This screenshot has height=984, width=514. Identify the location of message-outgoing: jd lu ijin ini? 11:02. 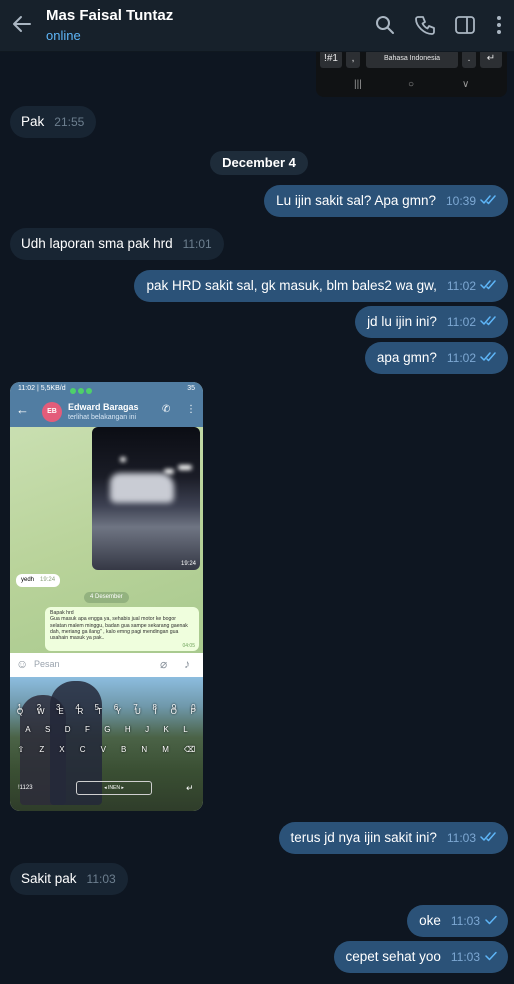
(431, 322).